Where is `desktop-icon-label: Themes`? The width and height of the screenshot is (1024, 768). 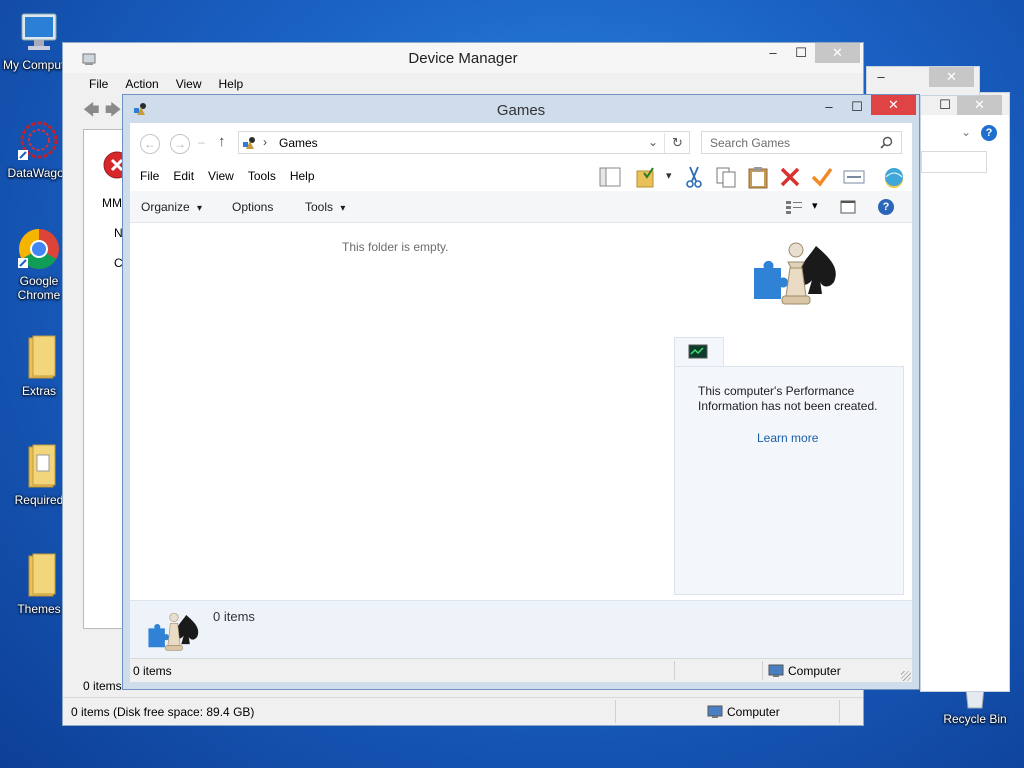
desktop-icon-label: Themes is located at coordinates (39, 609).